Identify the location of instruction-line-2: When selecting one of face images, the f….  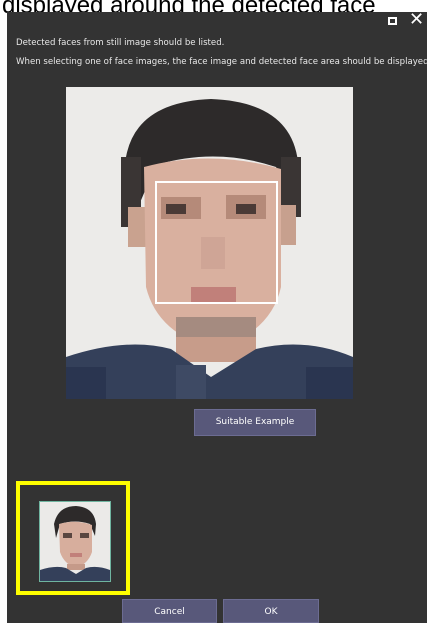
(221, 62).